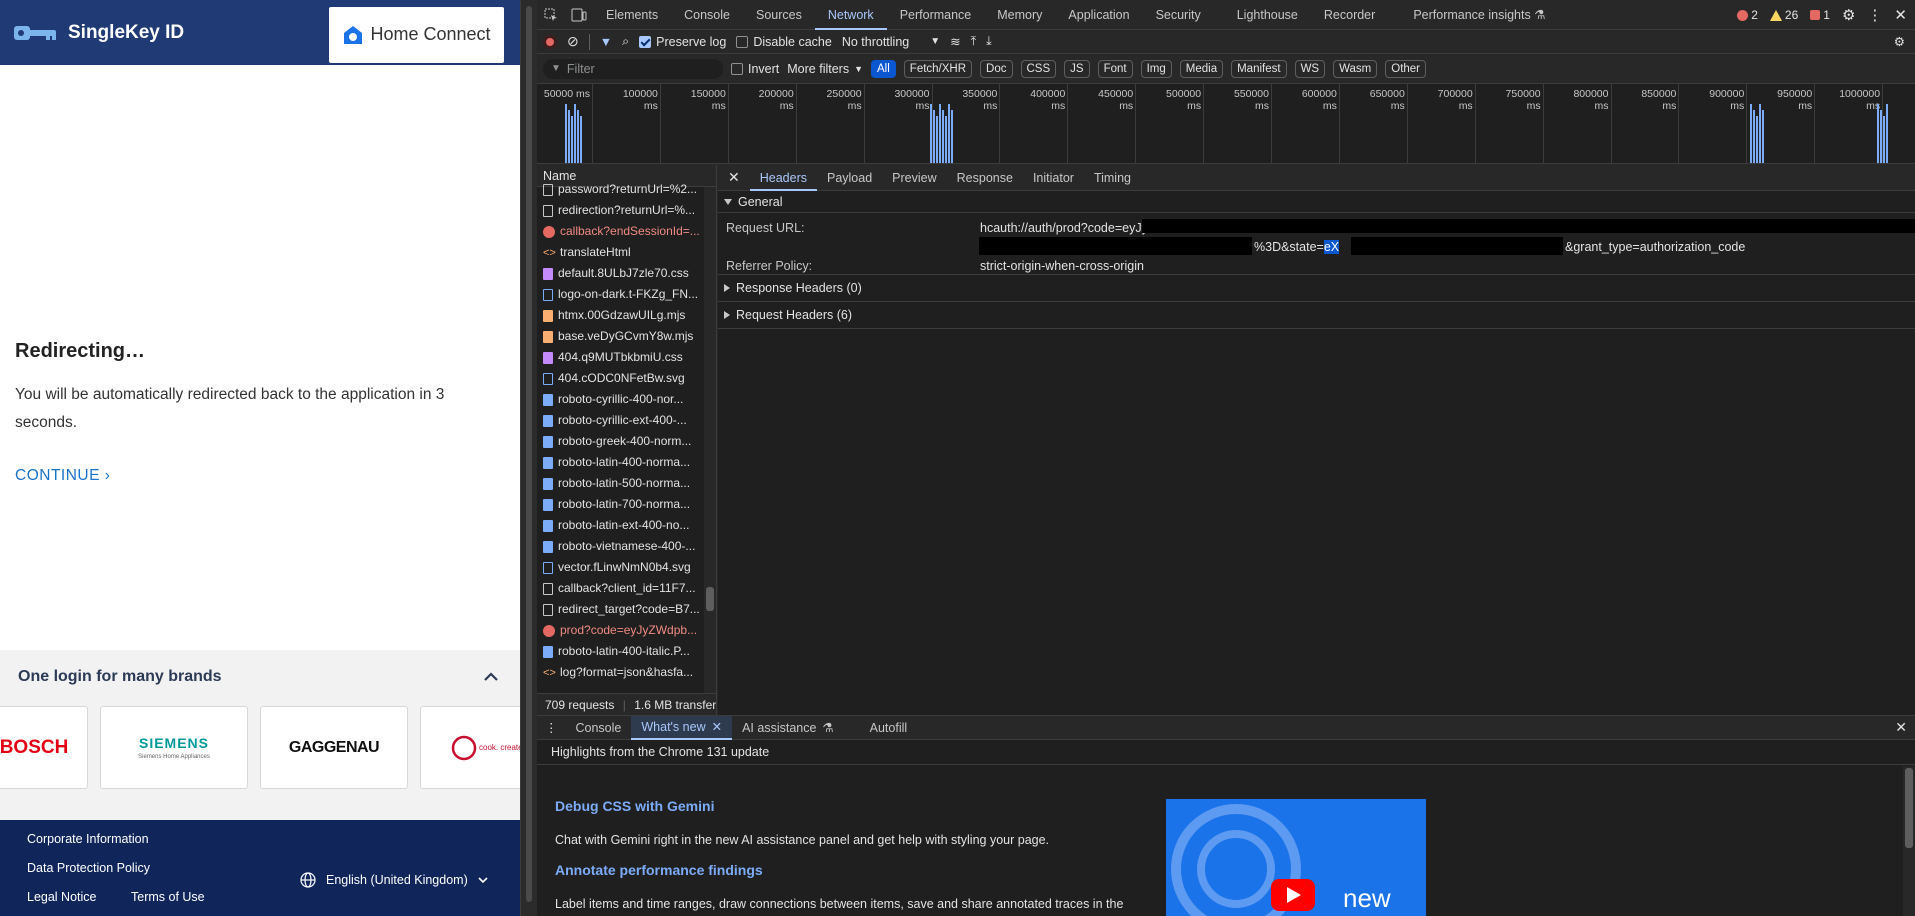 The width and height of the screenshot is (1915, 916). Describe the element at coordinates (634, 806) in the screenshot. I see `feature-link-debug-css: Debug CSS with Gemini` at that location.